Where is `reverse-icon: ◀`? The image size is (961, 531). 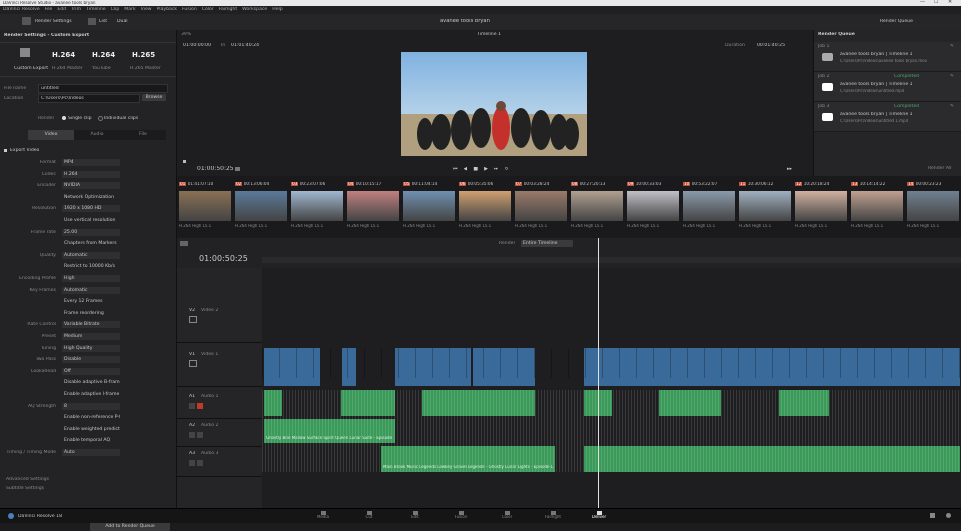
reverse-icon: ◀ is located at coordinates (466, 170).